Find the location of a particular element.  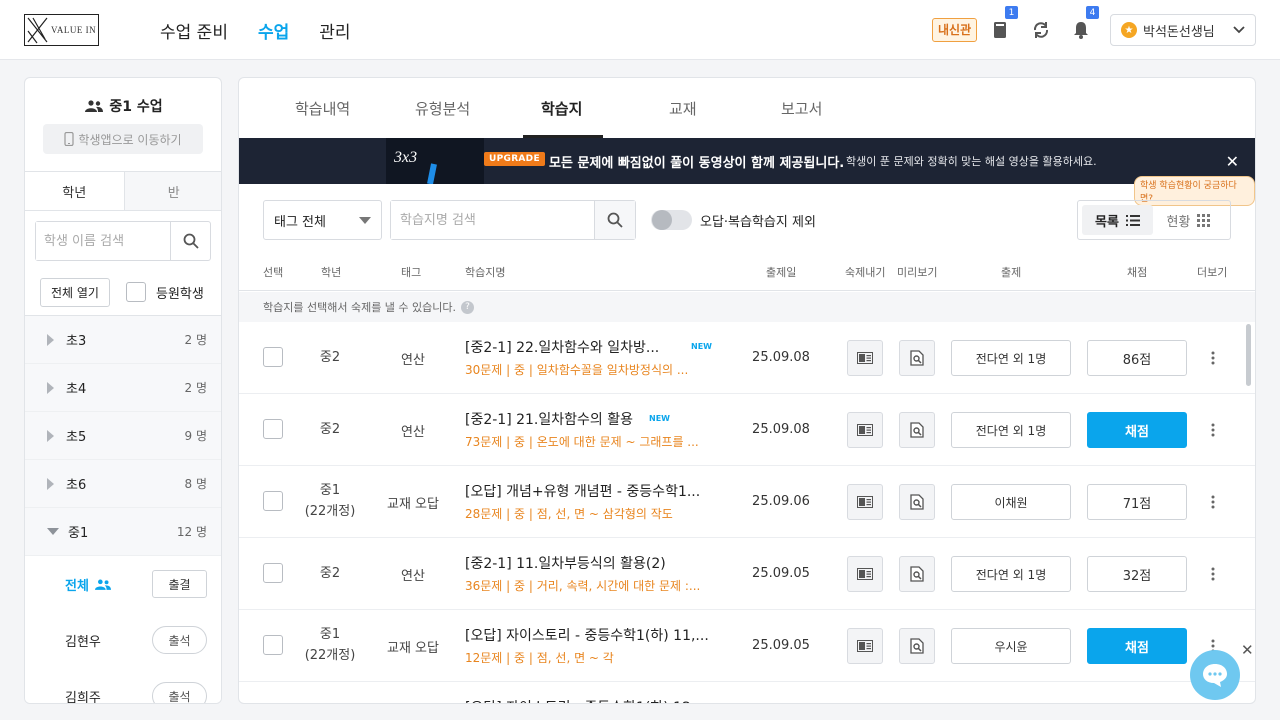

banner-title: 모든 문제에 빠짐없이 풀이 동영상이 함께 제공됩니다. is located at coordinates (697, 163).